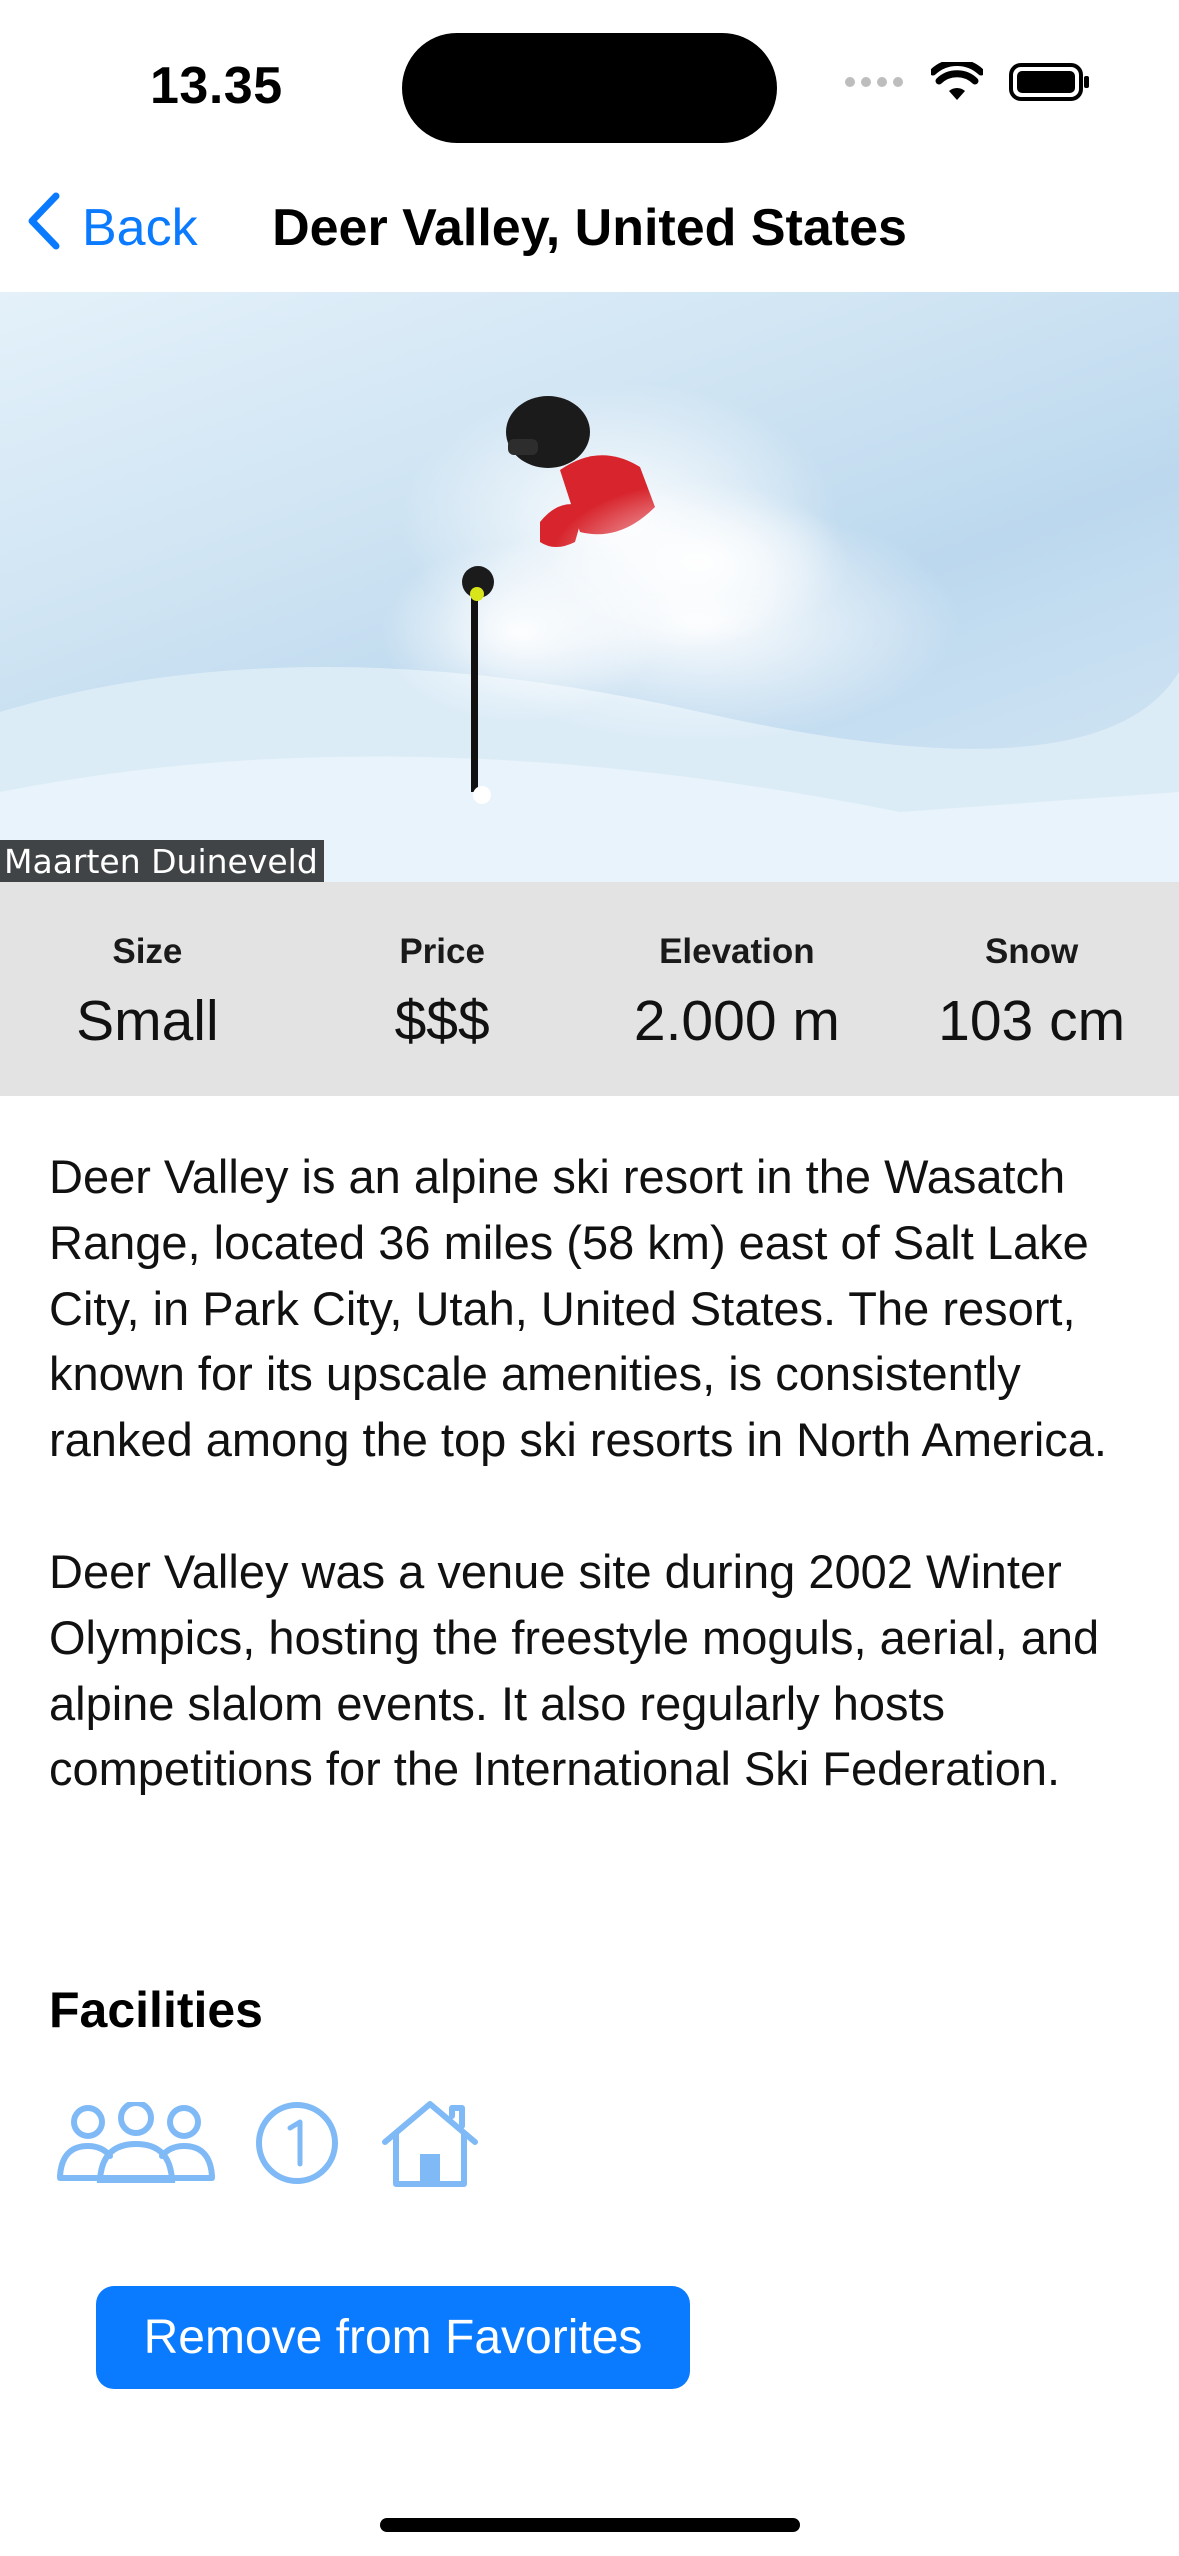 The width and height of the screenshot is (1179, 2556). What do you see at coordinates (875, 84) in the screenshot?
I see `signal-icon` at bounding box center [875, 84].